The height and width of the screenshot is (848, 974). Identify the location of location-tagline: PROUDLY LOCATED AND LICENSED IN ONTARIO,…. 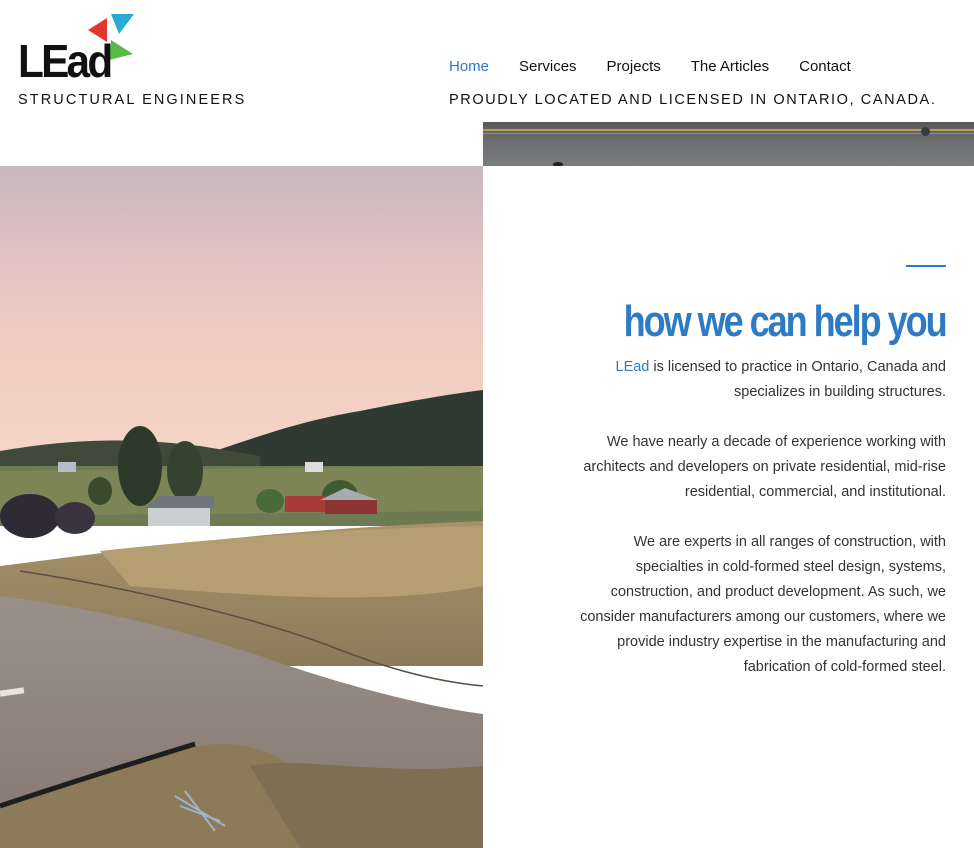
(693, 100).